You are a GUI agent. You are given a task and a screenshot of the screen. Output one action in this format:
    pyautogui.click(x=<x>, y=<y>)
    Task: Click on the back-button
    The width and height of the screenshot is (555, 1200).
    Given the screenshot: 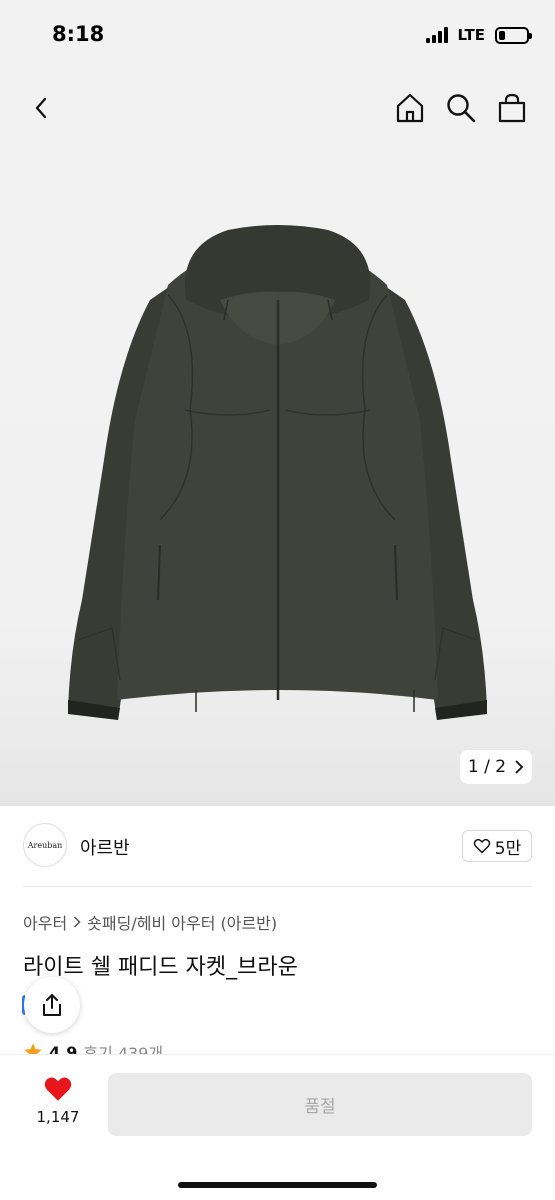 What is the action you would take?
    pyautogui.click(x=42, y=108)
    